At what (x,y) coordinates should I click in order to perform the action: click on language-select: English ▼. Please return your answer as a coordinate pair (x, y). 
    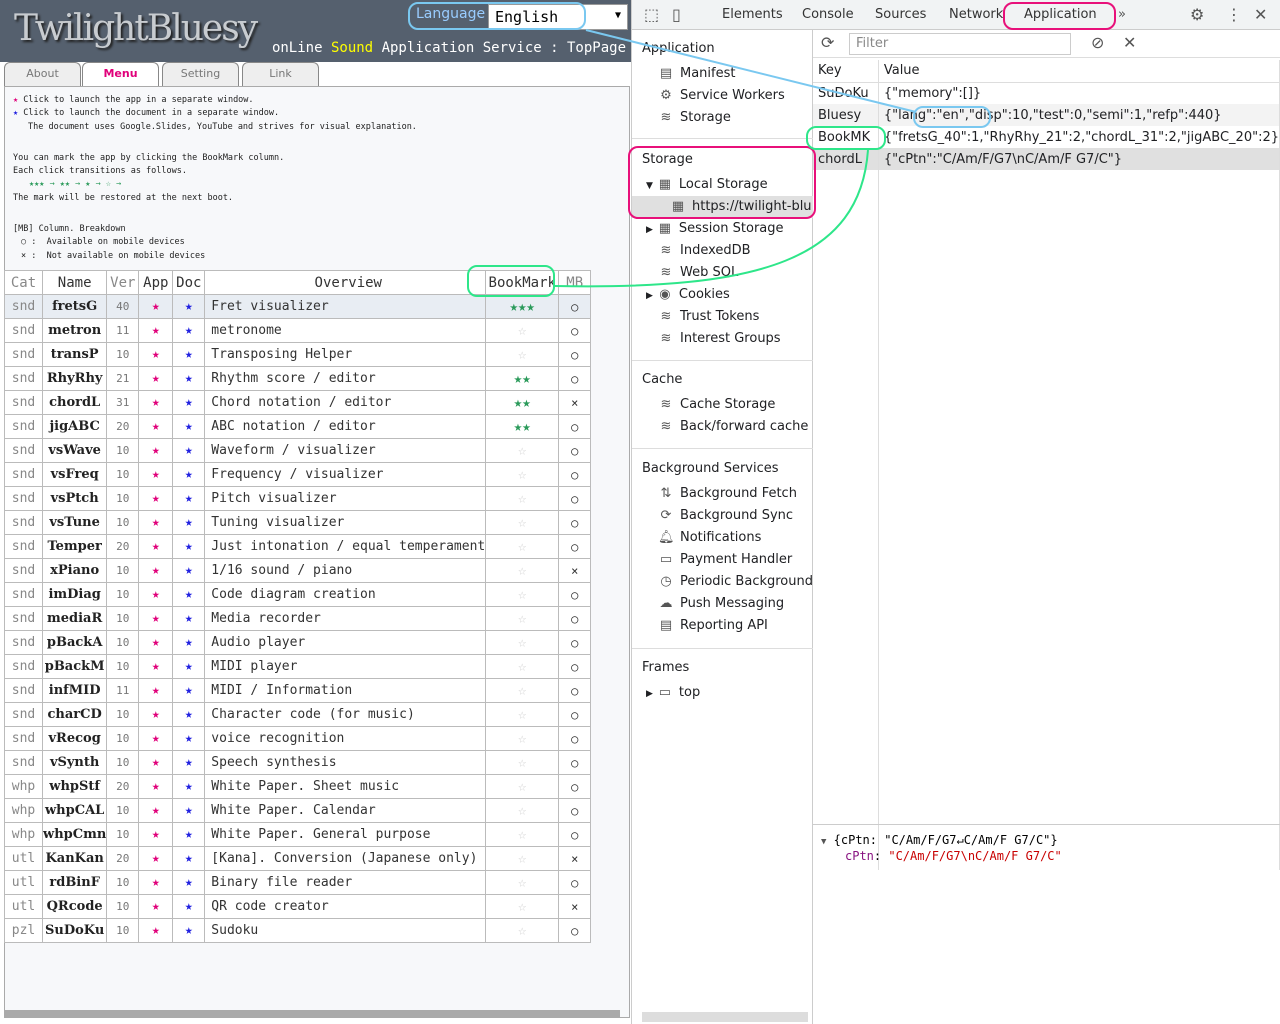
    Looking at the image, I should click on (558, 17).